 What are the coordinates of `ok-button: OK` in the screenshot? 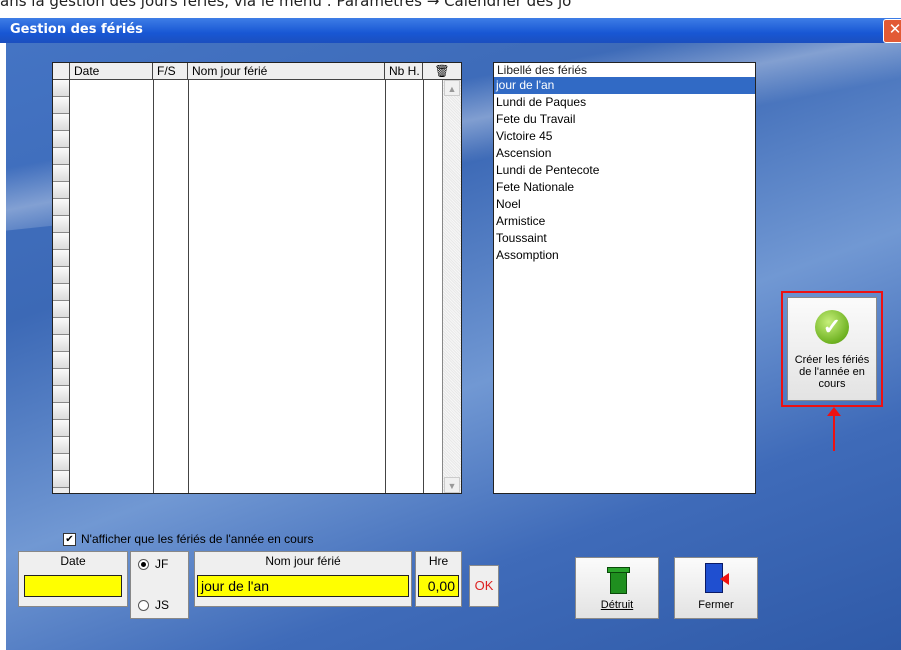 It's located at (484, 586).